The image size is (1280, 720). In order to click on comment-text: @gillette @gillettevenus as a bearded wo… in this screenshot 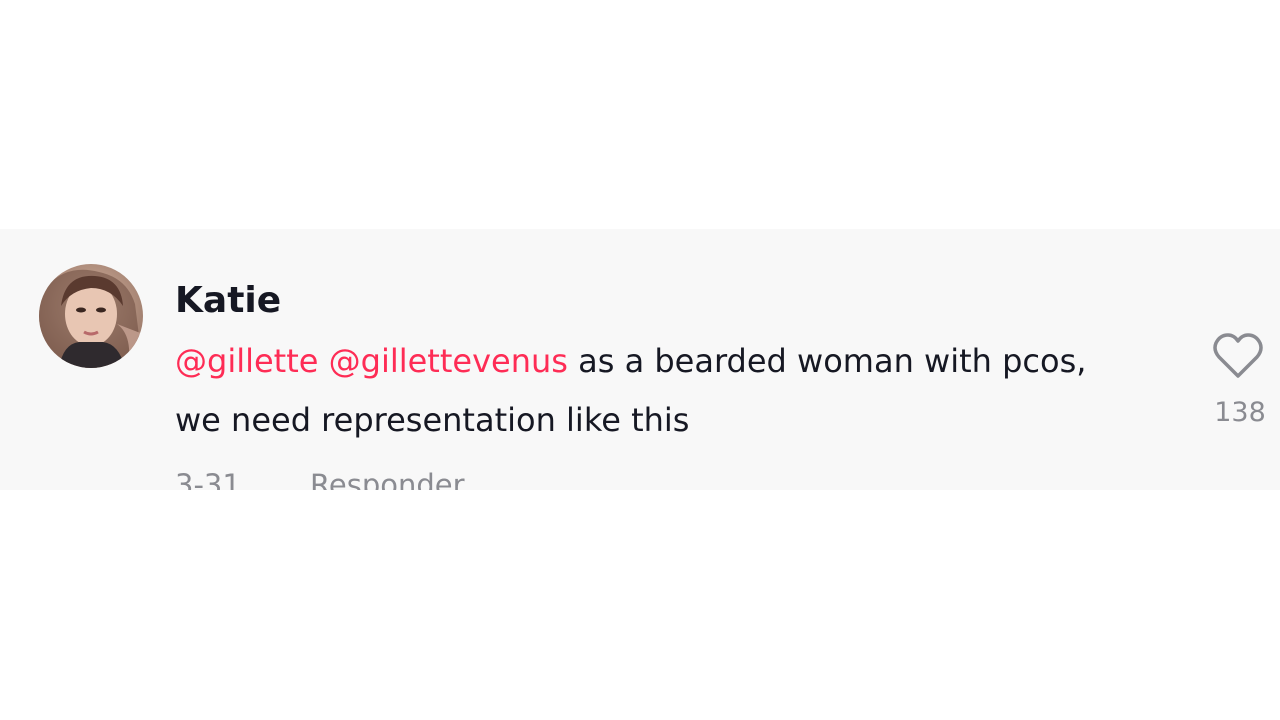, I will do `click(655, 391)`.